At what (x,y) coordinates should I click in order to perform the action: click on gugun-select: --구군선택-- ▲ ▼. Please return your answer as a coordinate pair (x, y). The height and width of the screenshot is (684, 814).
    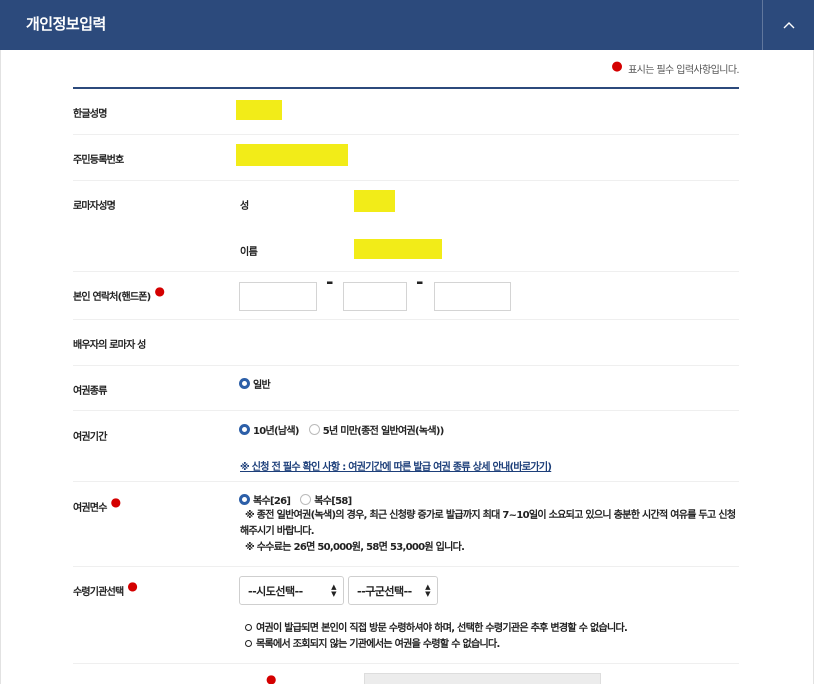
    Looking at the image, I should click on (393, 590).